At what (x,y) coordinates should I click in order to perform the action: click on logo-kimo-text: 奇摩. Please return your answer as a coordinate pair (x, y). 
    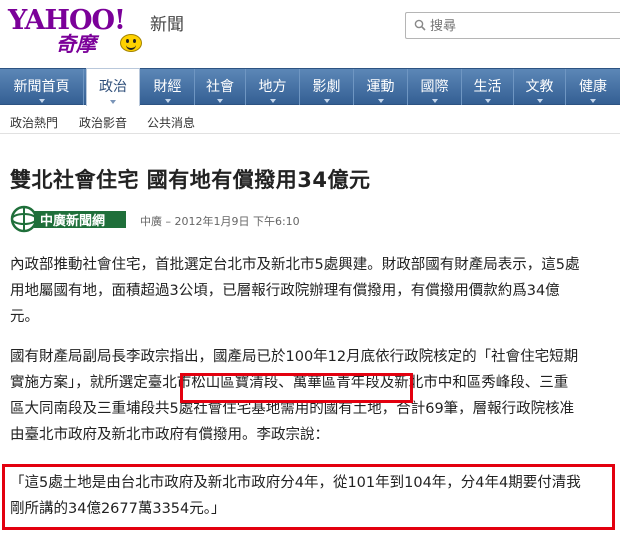
    Looking at the image, I should click on (76, 44).